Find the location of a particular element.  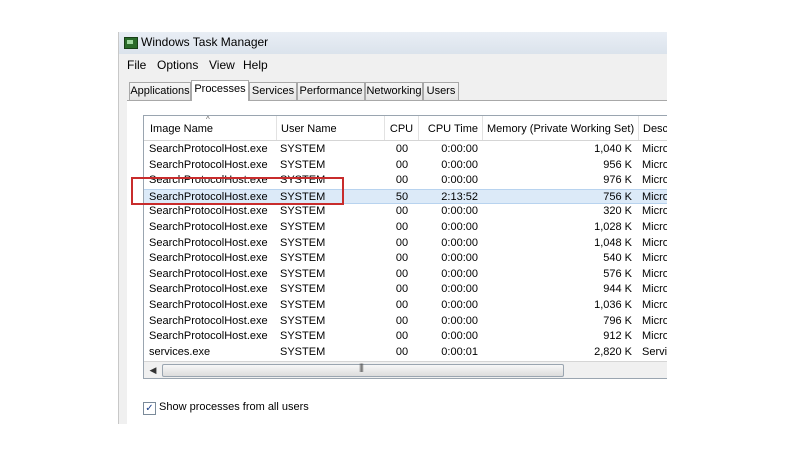

scrollbar-grip-icon: ||| is located at coordinates (361, 367).